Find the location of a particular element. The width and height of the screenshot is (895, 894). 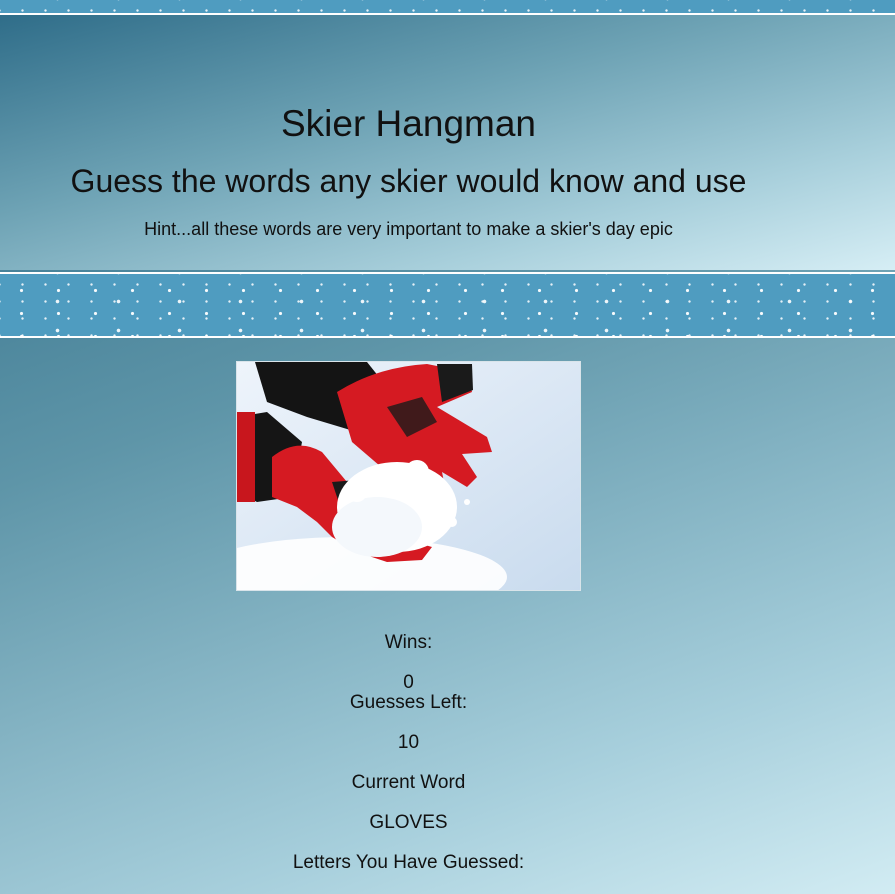

letters-guessed-label: Letters You Have Guessed: is located at coordinates (408, 862).